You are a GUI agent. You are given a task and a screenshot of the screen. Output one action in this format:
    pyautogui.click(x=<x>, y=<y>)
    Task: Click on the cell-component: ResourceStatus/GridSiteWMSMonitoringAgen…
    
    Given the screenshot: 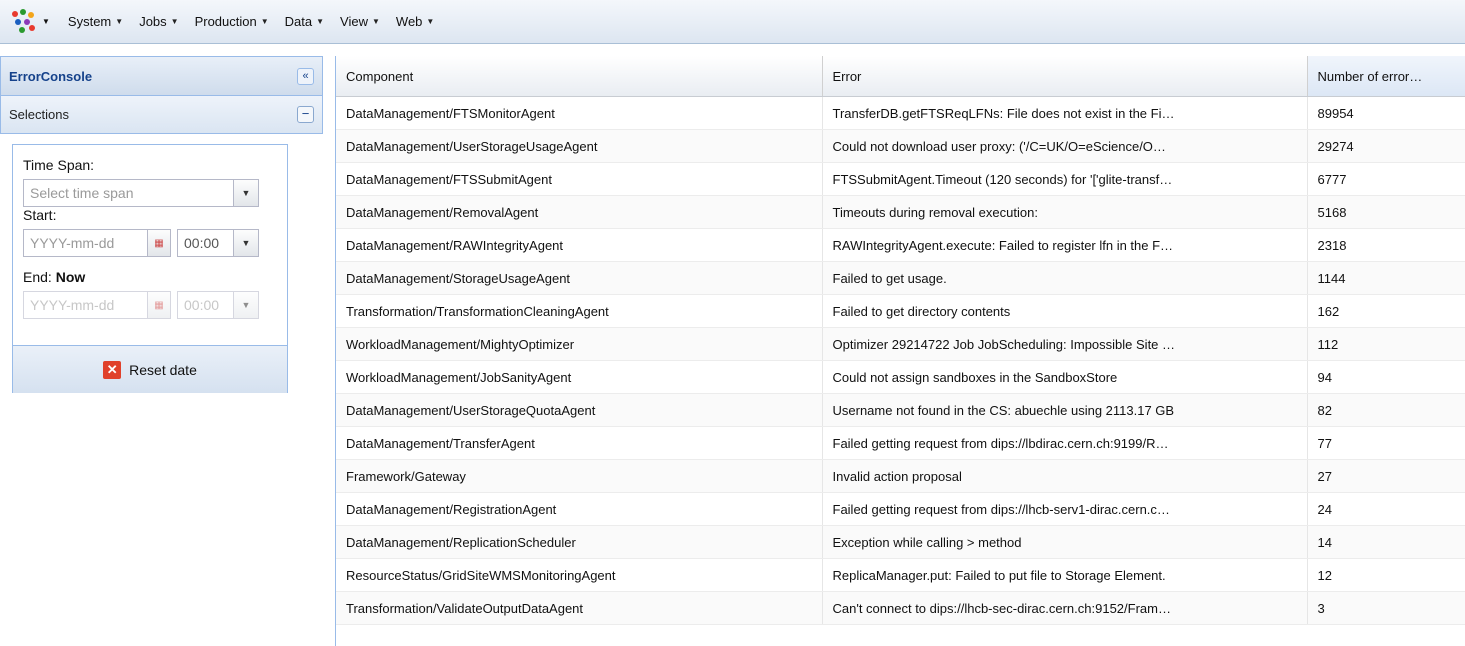 What is the action you would take?
    pyautogui.click(x=579, y=575)
    